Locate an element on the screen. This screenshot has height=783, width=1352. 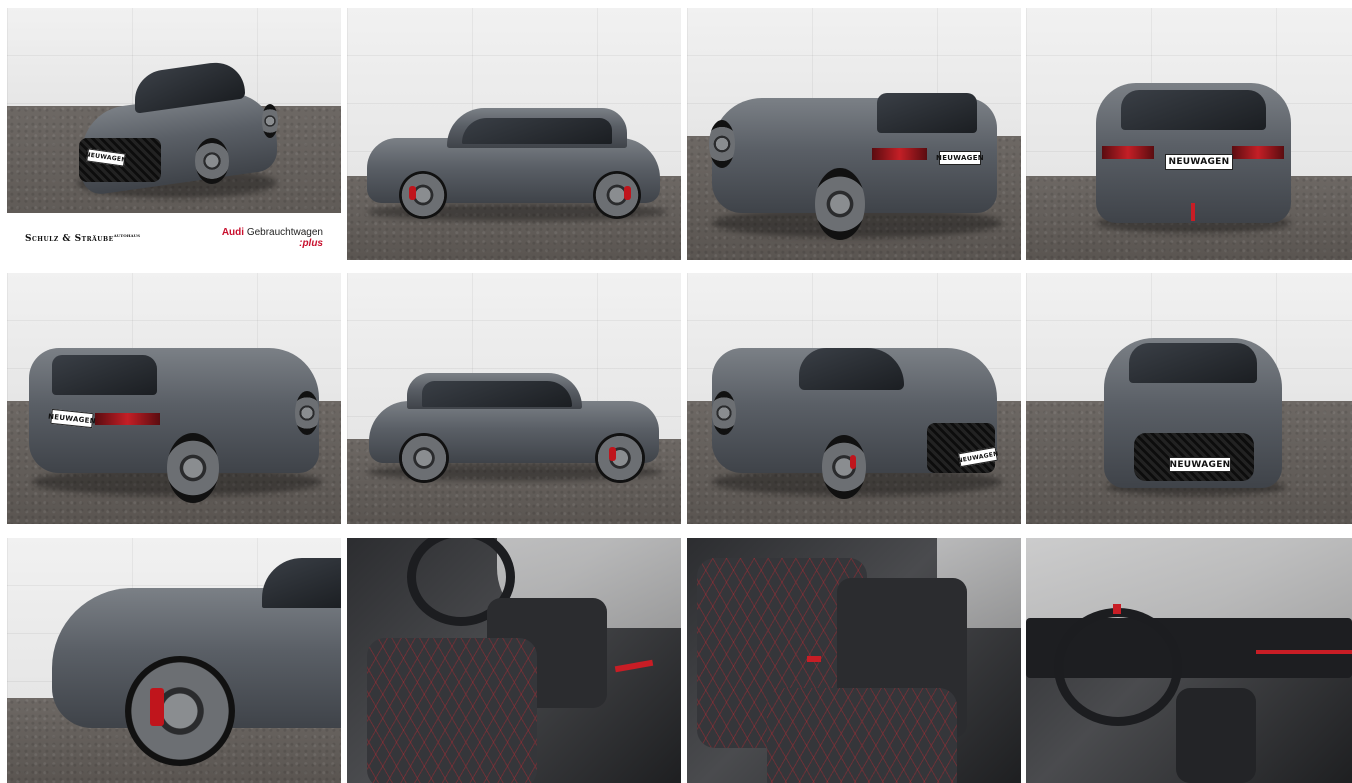
gallery-photo-8: NEUWAGEN is located at coordinates (1189, 398).